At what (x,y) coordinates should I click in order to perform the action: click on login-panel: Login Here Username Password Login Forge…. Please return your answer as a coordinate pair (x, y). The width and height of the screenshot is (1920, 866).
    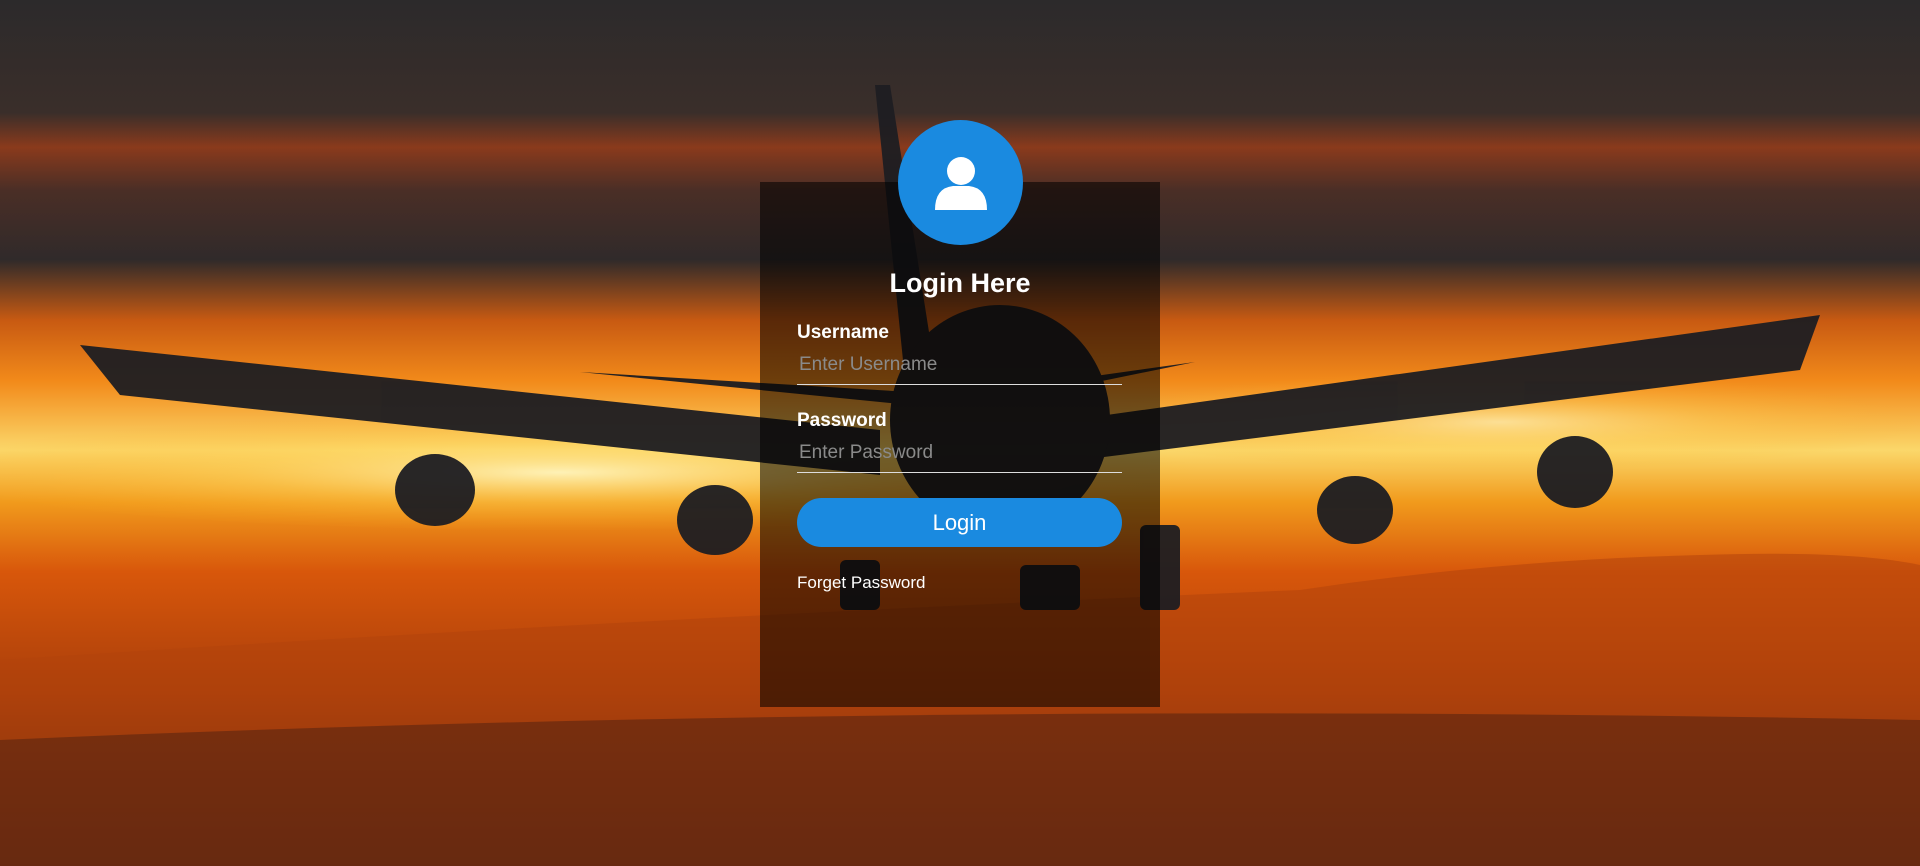
    Looking at the image, I should click on (960, 413).